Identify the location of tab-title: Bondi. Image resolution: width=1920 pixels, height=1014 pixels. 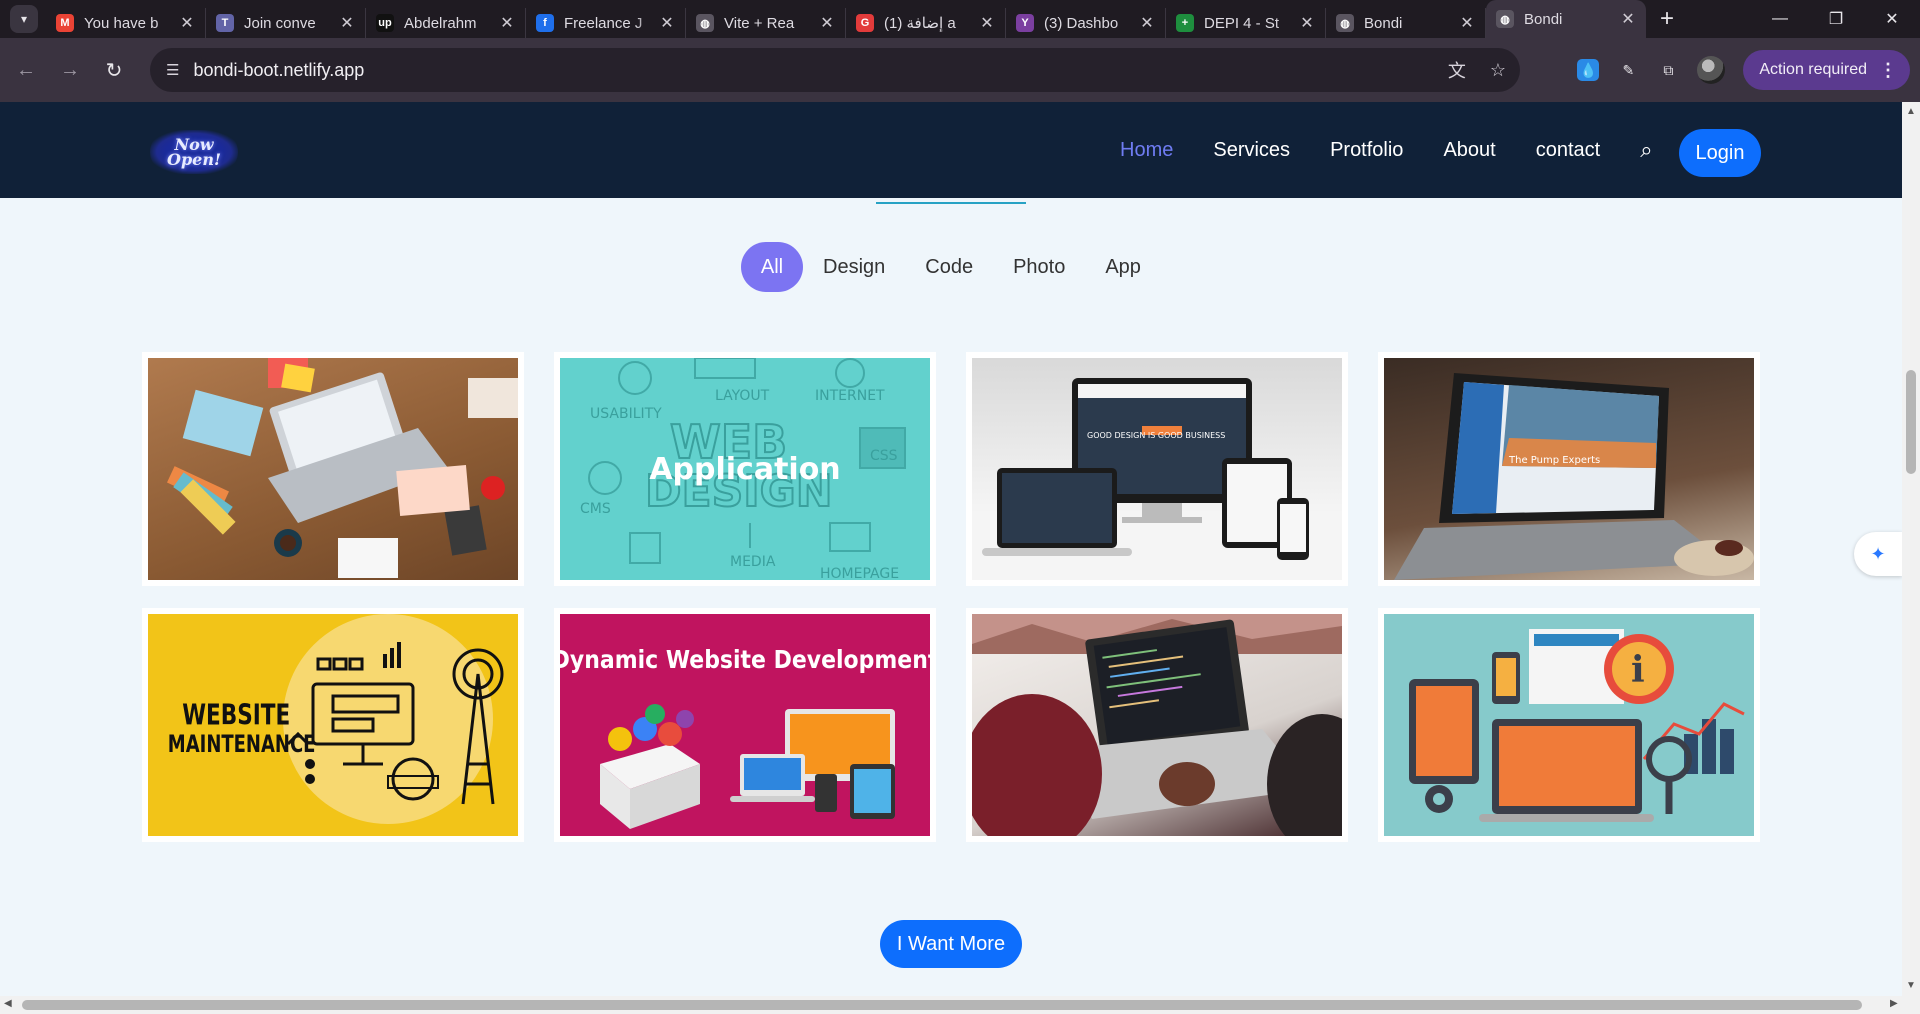
(1543, 19).